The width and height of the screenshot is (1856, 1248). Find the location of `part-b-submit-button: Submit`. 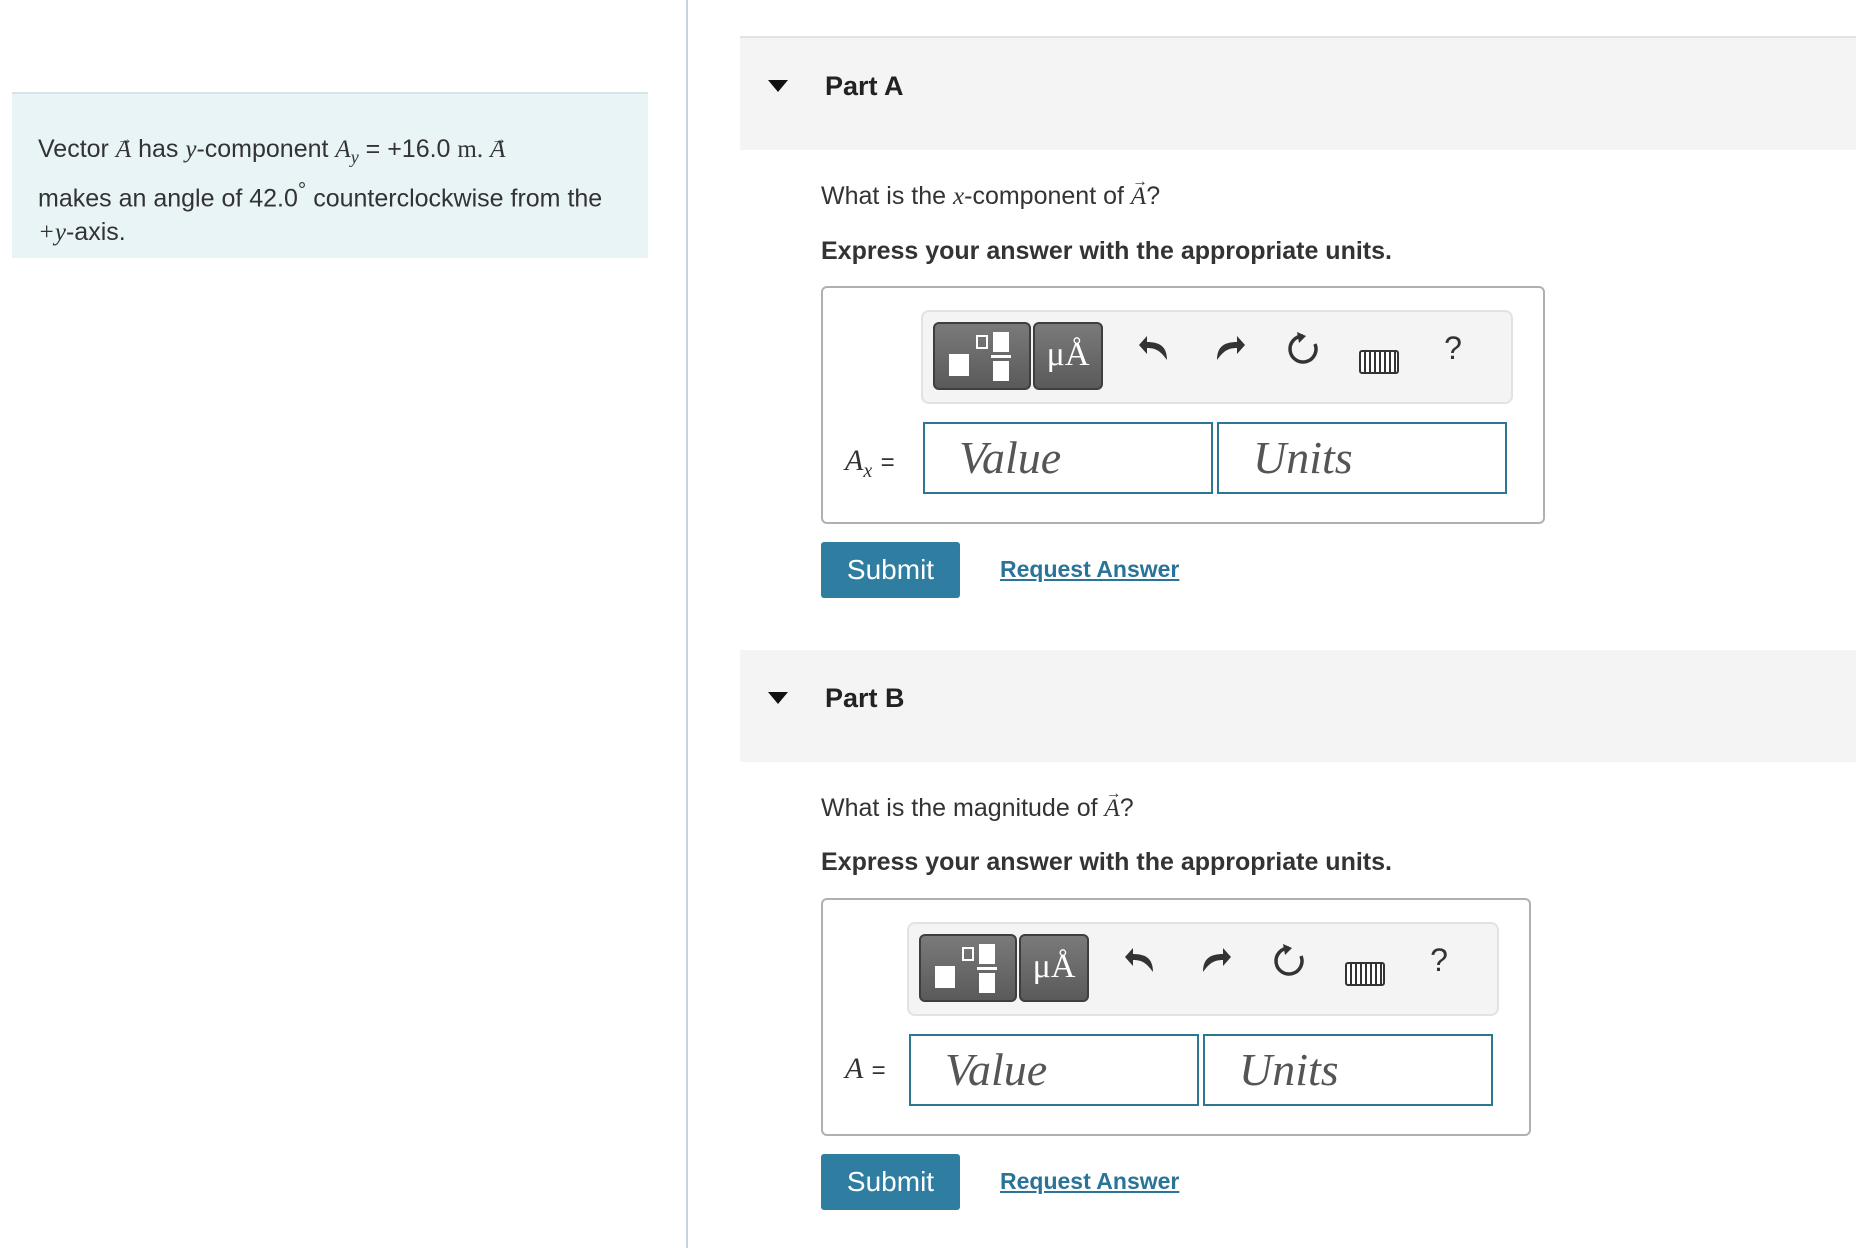

part-b-submit-button: Submit is located at coordinates (890, 1182).